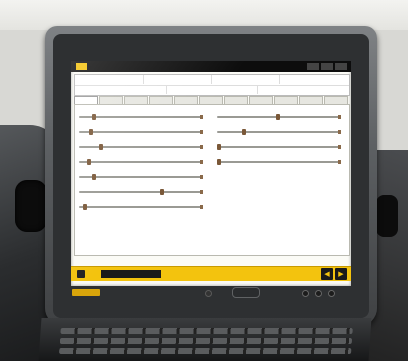  What do you see at coordinates (81, 66) in the screenshot?
I see `app-logo-icon` at bounding box center [81, 66].